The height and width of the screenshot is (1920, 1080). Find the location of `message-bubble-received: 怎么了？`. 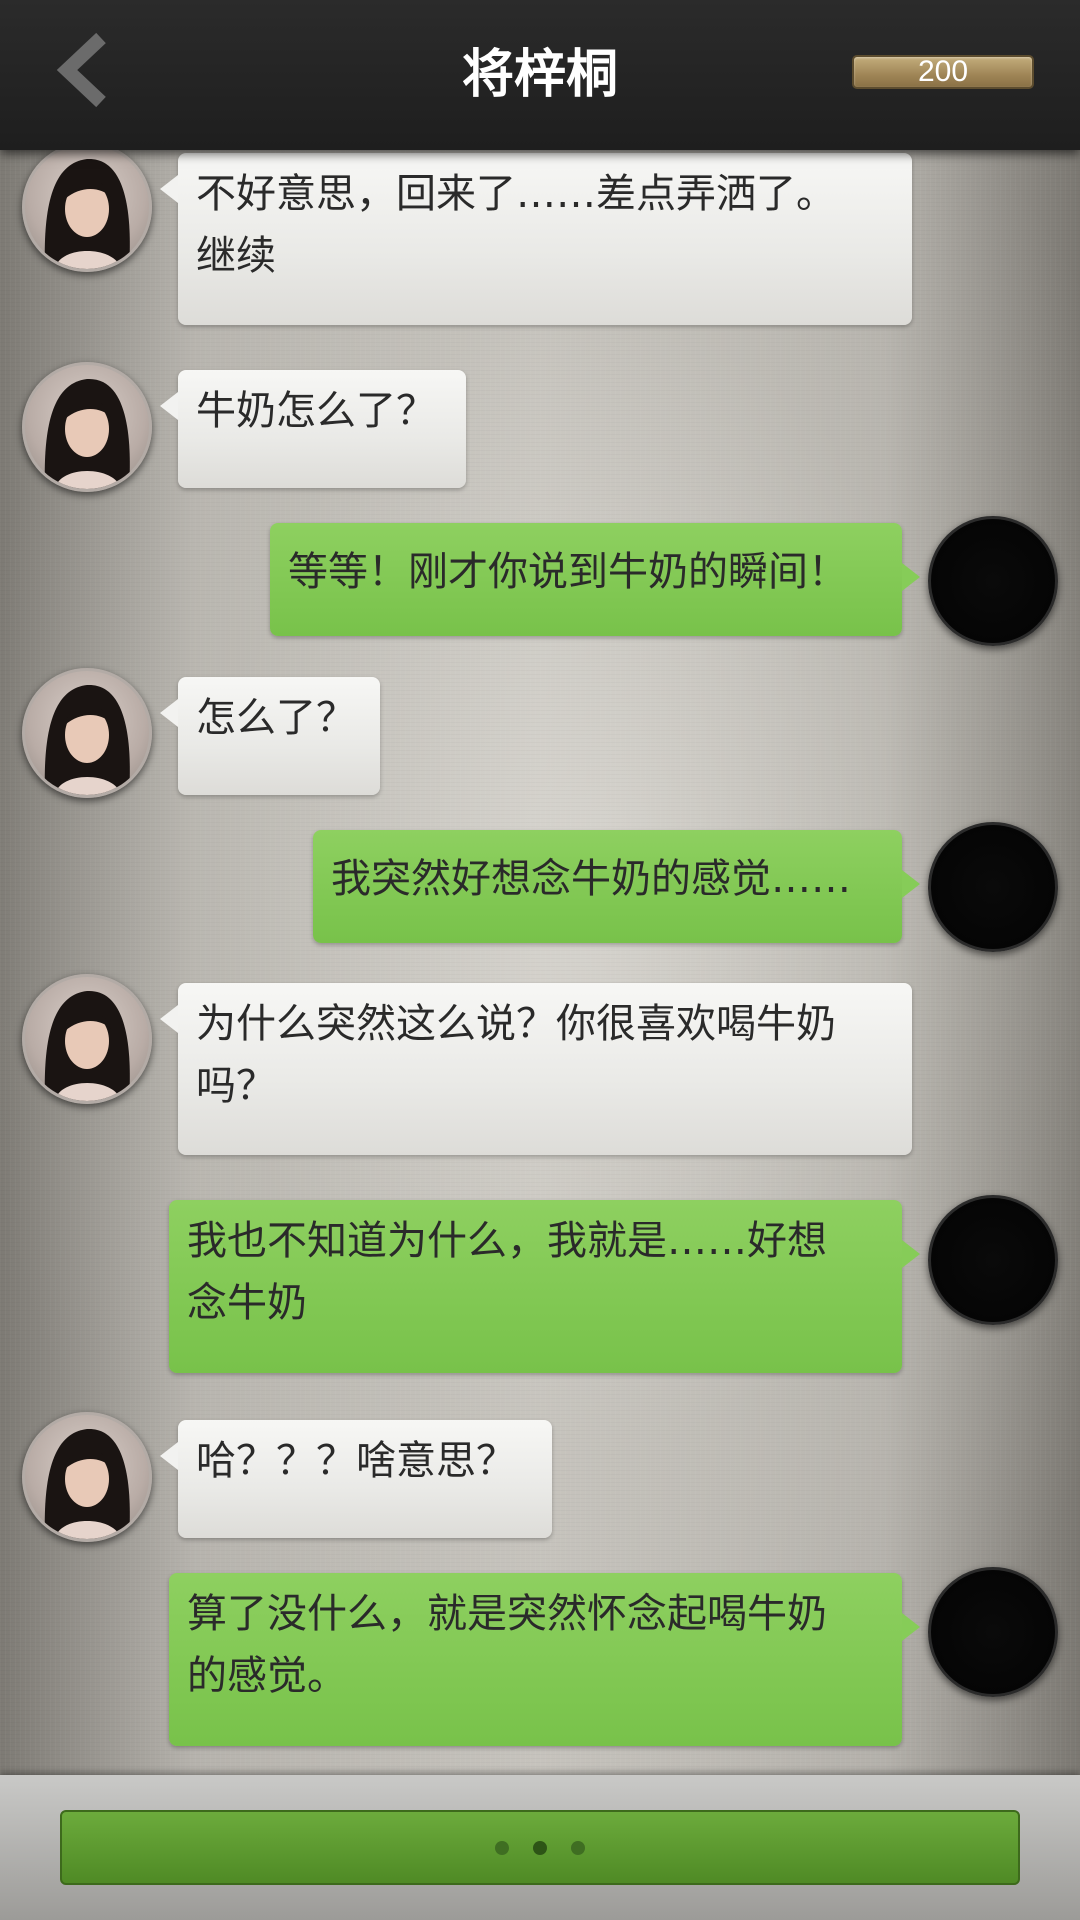

message-bubble-received: 怎么了？ is located at coordinates (270, 736).